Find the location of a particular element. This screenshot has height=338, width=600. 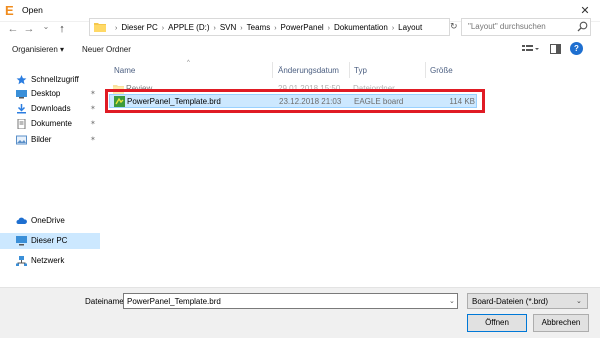

search-icon is located at coordinates (582, 26).